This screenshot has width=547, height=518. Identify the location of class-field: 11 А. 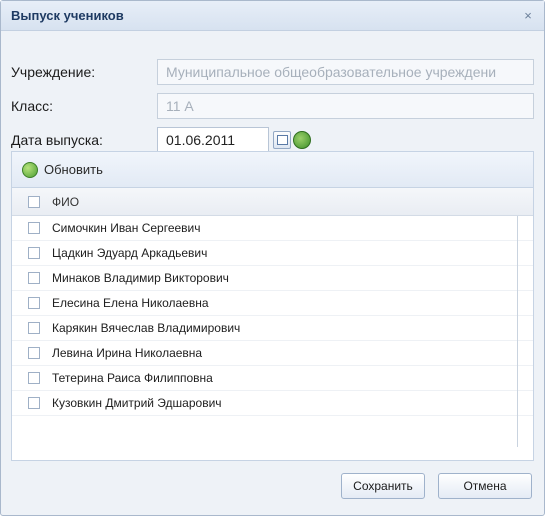
(345, 106).